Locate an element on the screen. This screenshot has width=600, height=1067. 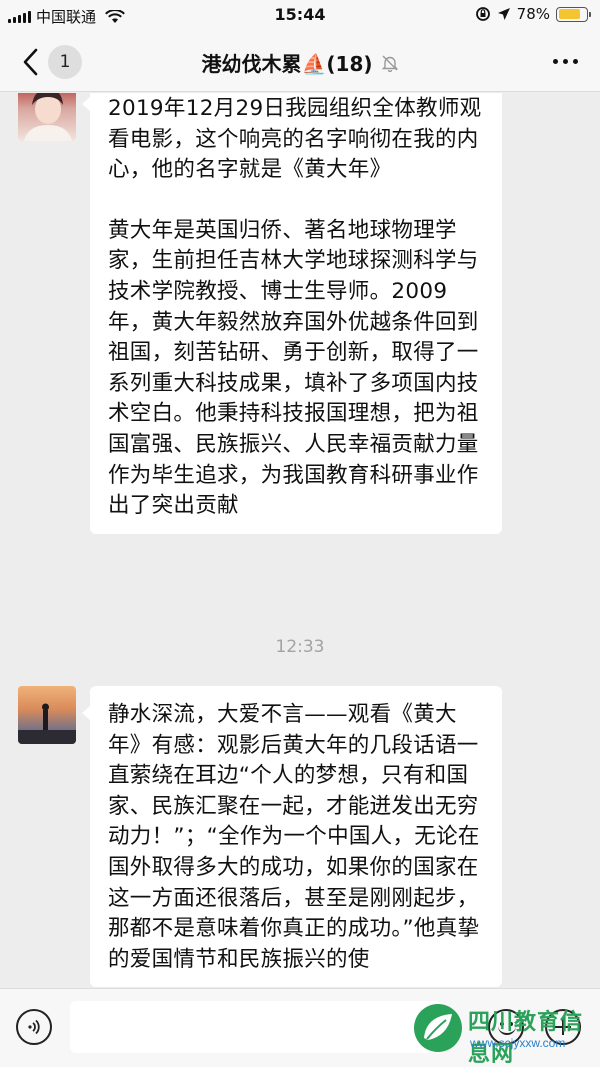
leaf-logo-icon is located at coordinates (438, 1028).